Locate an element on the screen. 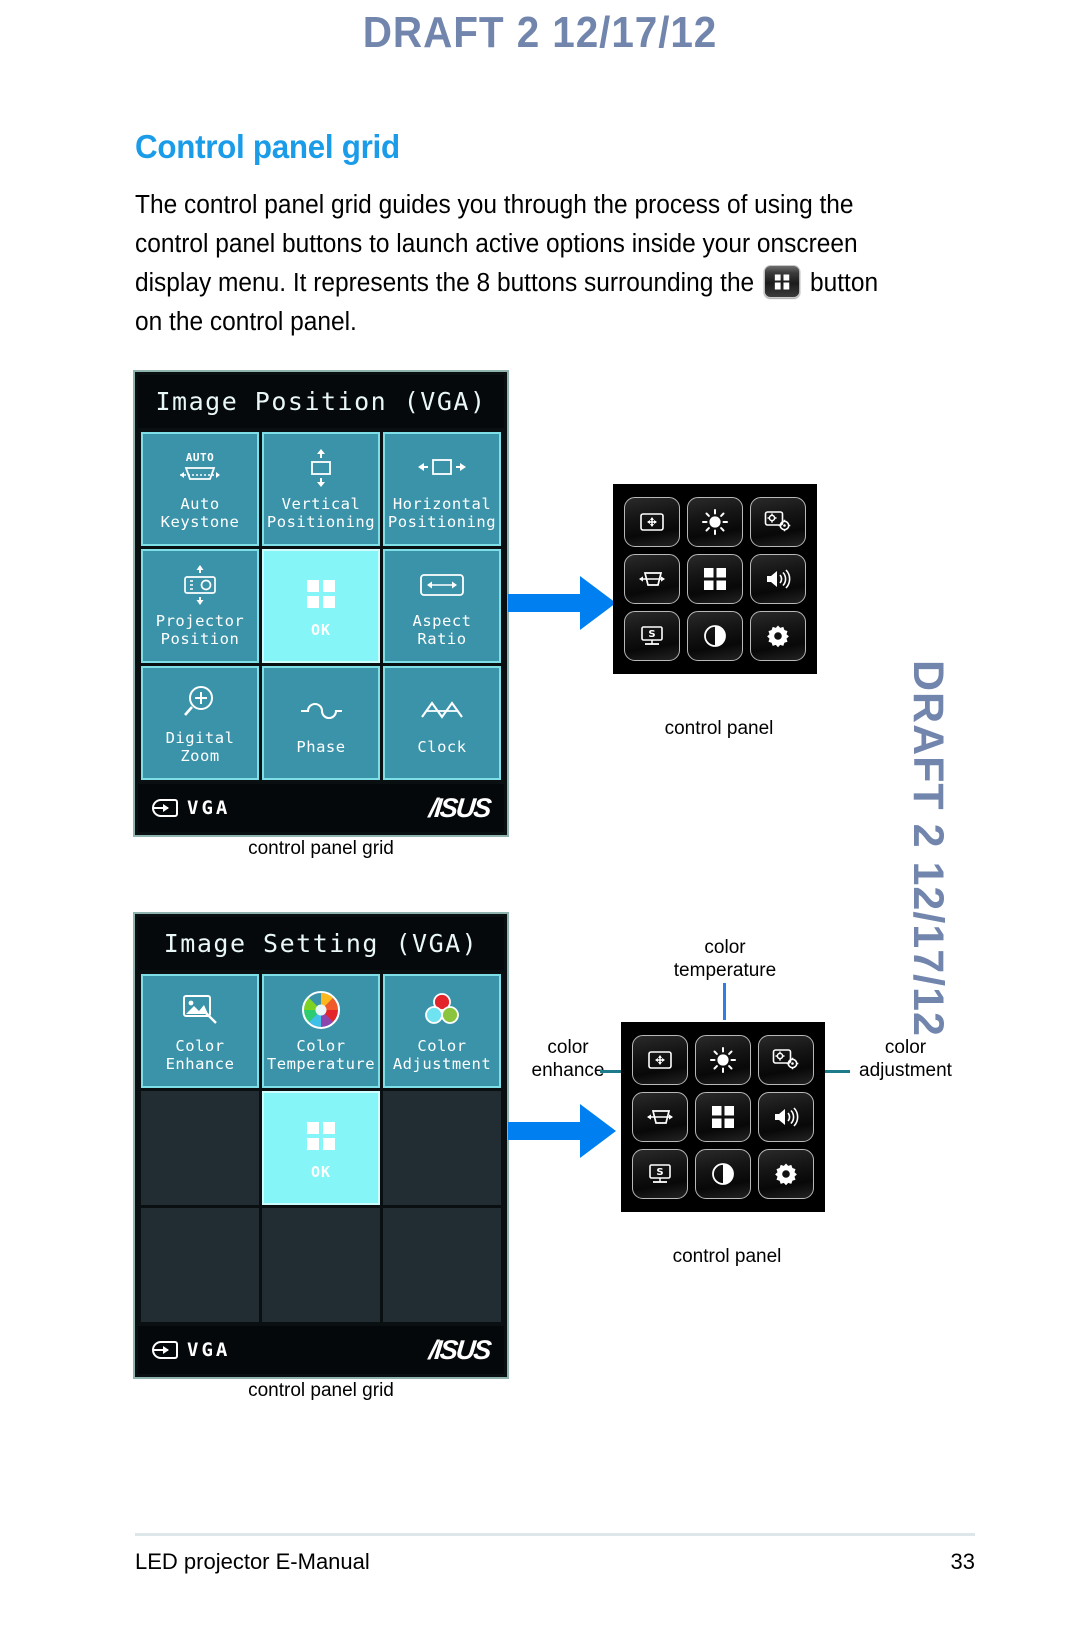 Image resolution: width=1080 pixels, height=1627 pixels. osd-tile-aspect-ratio: Aspect Ratio is located at coordinates (442, 606).